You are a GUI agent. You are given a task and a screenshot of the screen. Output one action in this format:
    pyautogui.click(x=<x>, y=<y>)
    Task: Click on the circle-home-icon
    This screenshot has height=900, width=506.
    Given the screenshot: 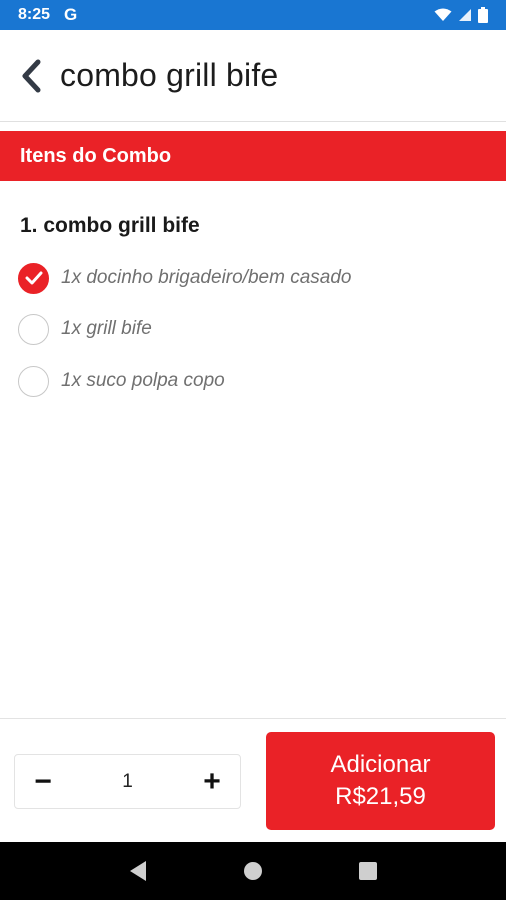 What is the action you would take?
    pyautogui.click(x=252, y=871)
    